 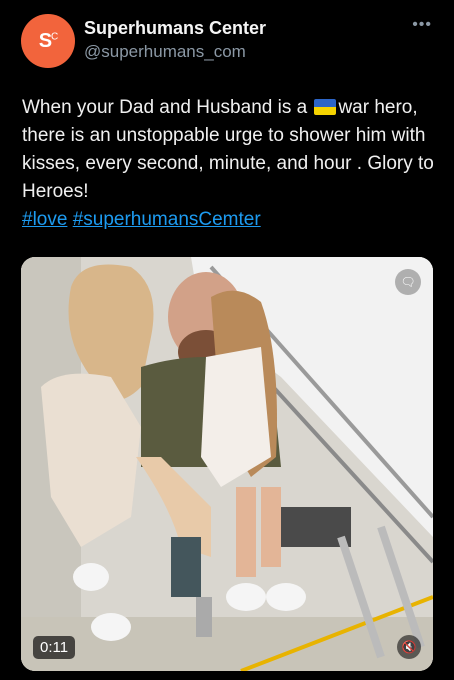 I want to click on video-duration: 0:11, so click(x=54, y=647).